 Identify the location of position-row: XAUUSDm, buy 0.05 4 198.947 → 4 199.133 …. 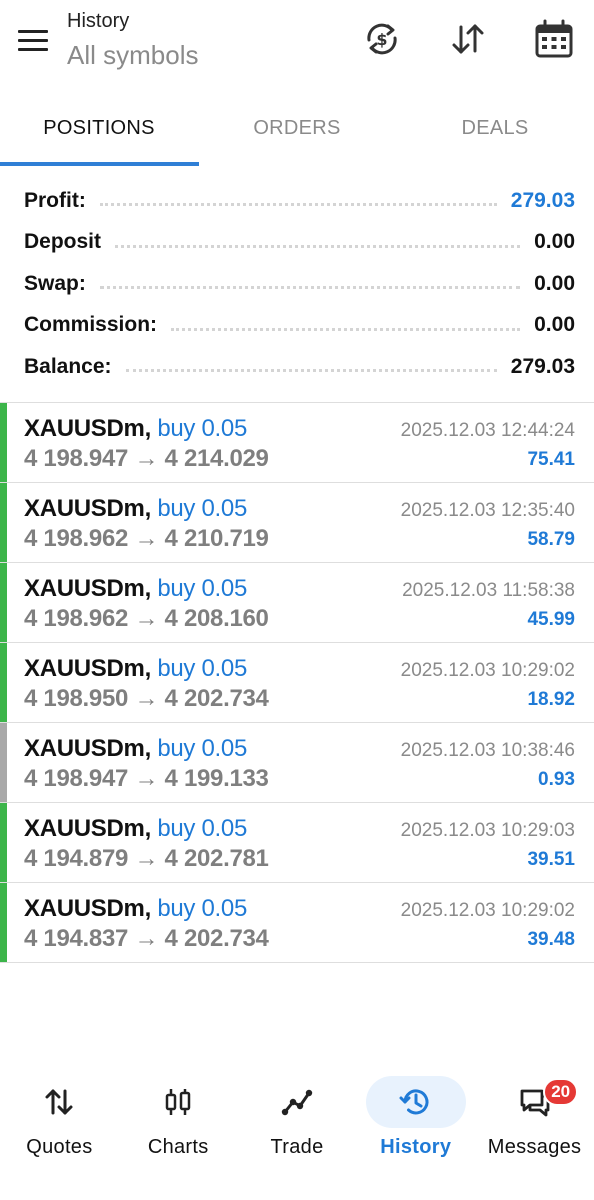
(297, 763).